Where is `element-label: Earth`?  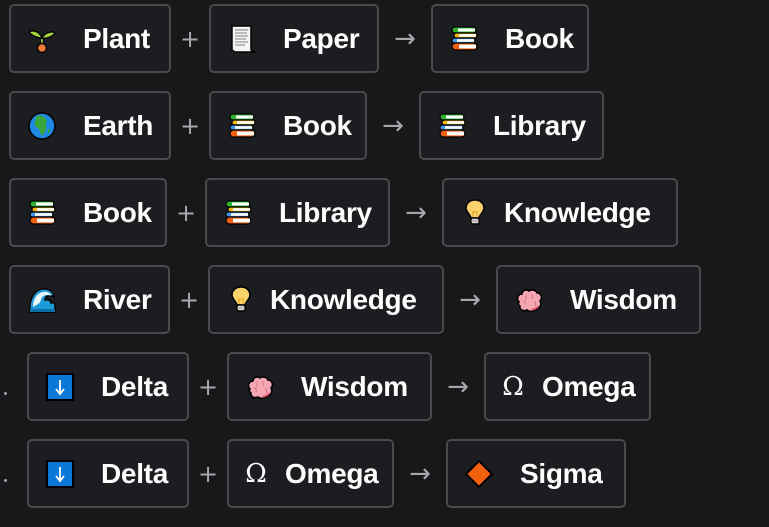
element-label: Earth is located at coordinates (118, 125).